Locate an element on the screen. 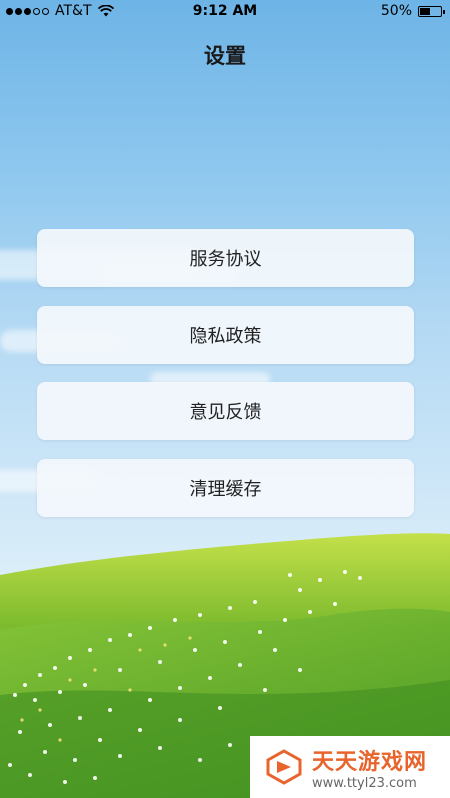 The width and height of the screenshot is (450, 798). menu-item-service-agreement: 服务协议 is located at coordinates (225, 258).